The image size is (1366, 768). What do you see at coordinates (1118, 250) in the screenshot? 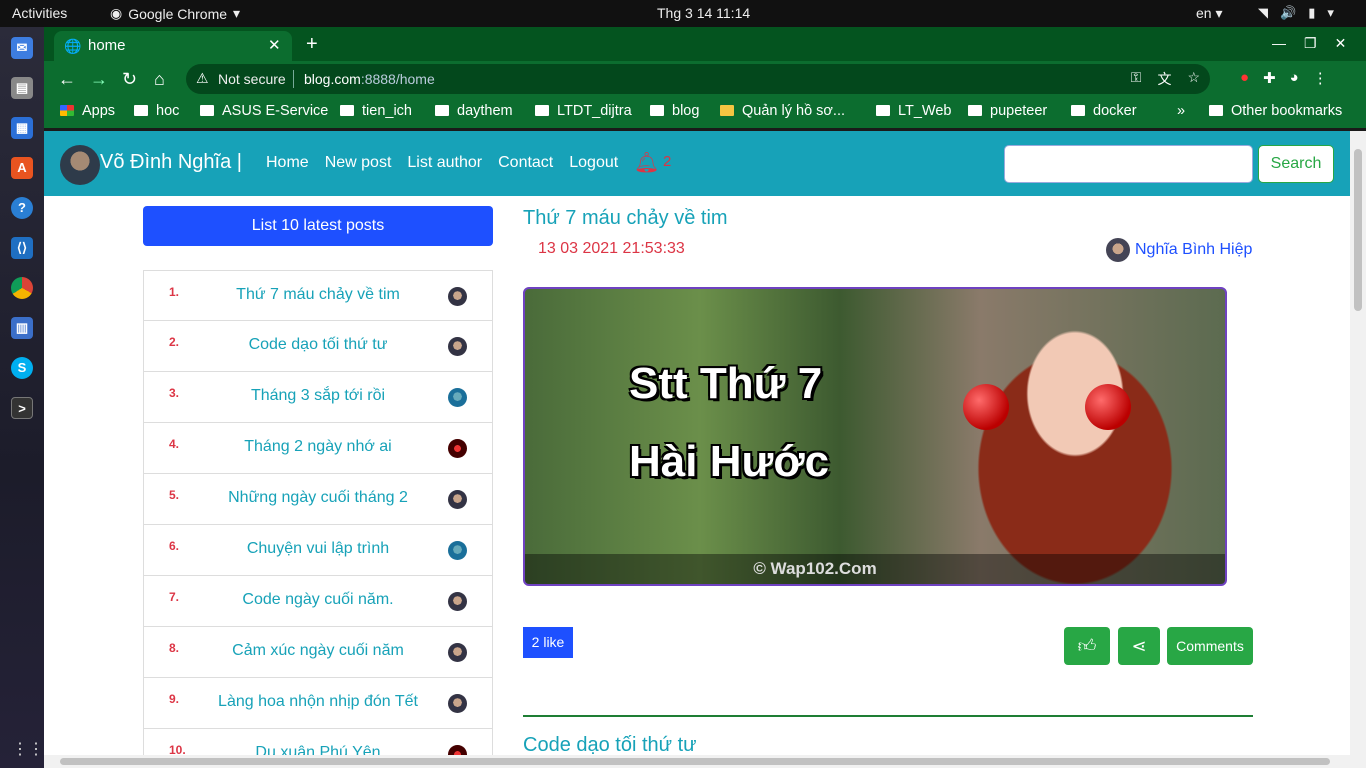
I see `author-avatar` at bounding box center [1118, 250].